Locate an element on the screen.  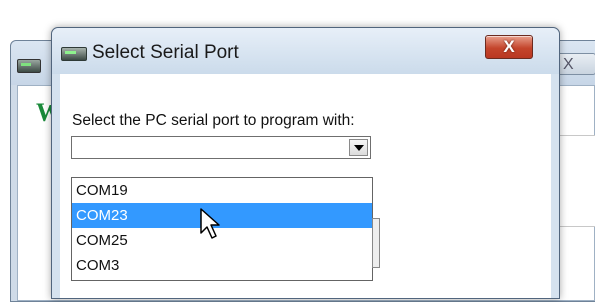
port-select is located at coordinates (221, 147).